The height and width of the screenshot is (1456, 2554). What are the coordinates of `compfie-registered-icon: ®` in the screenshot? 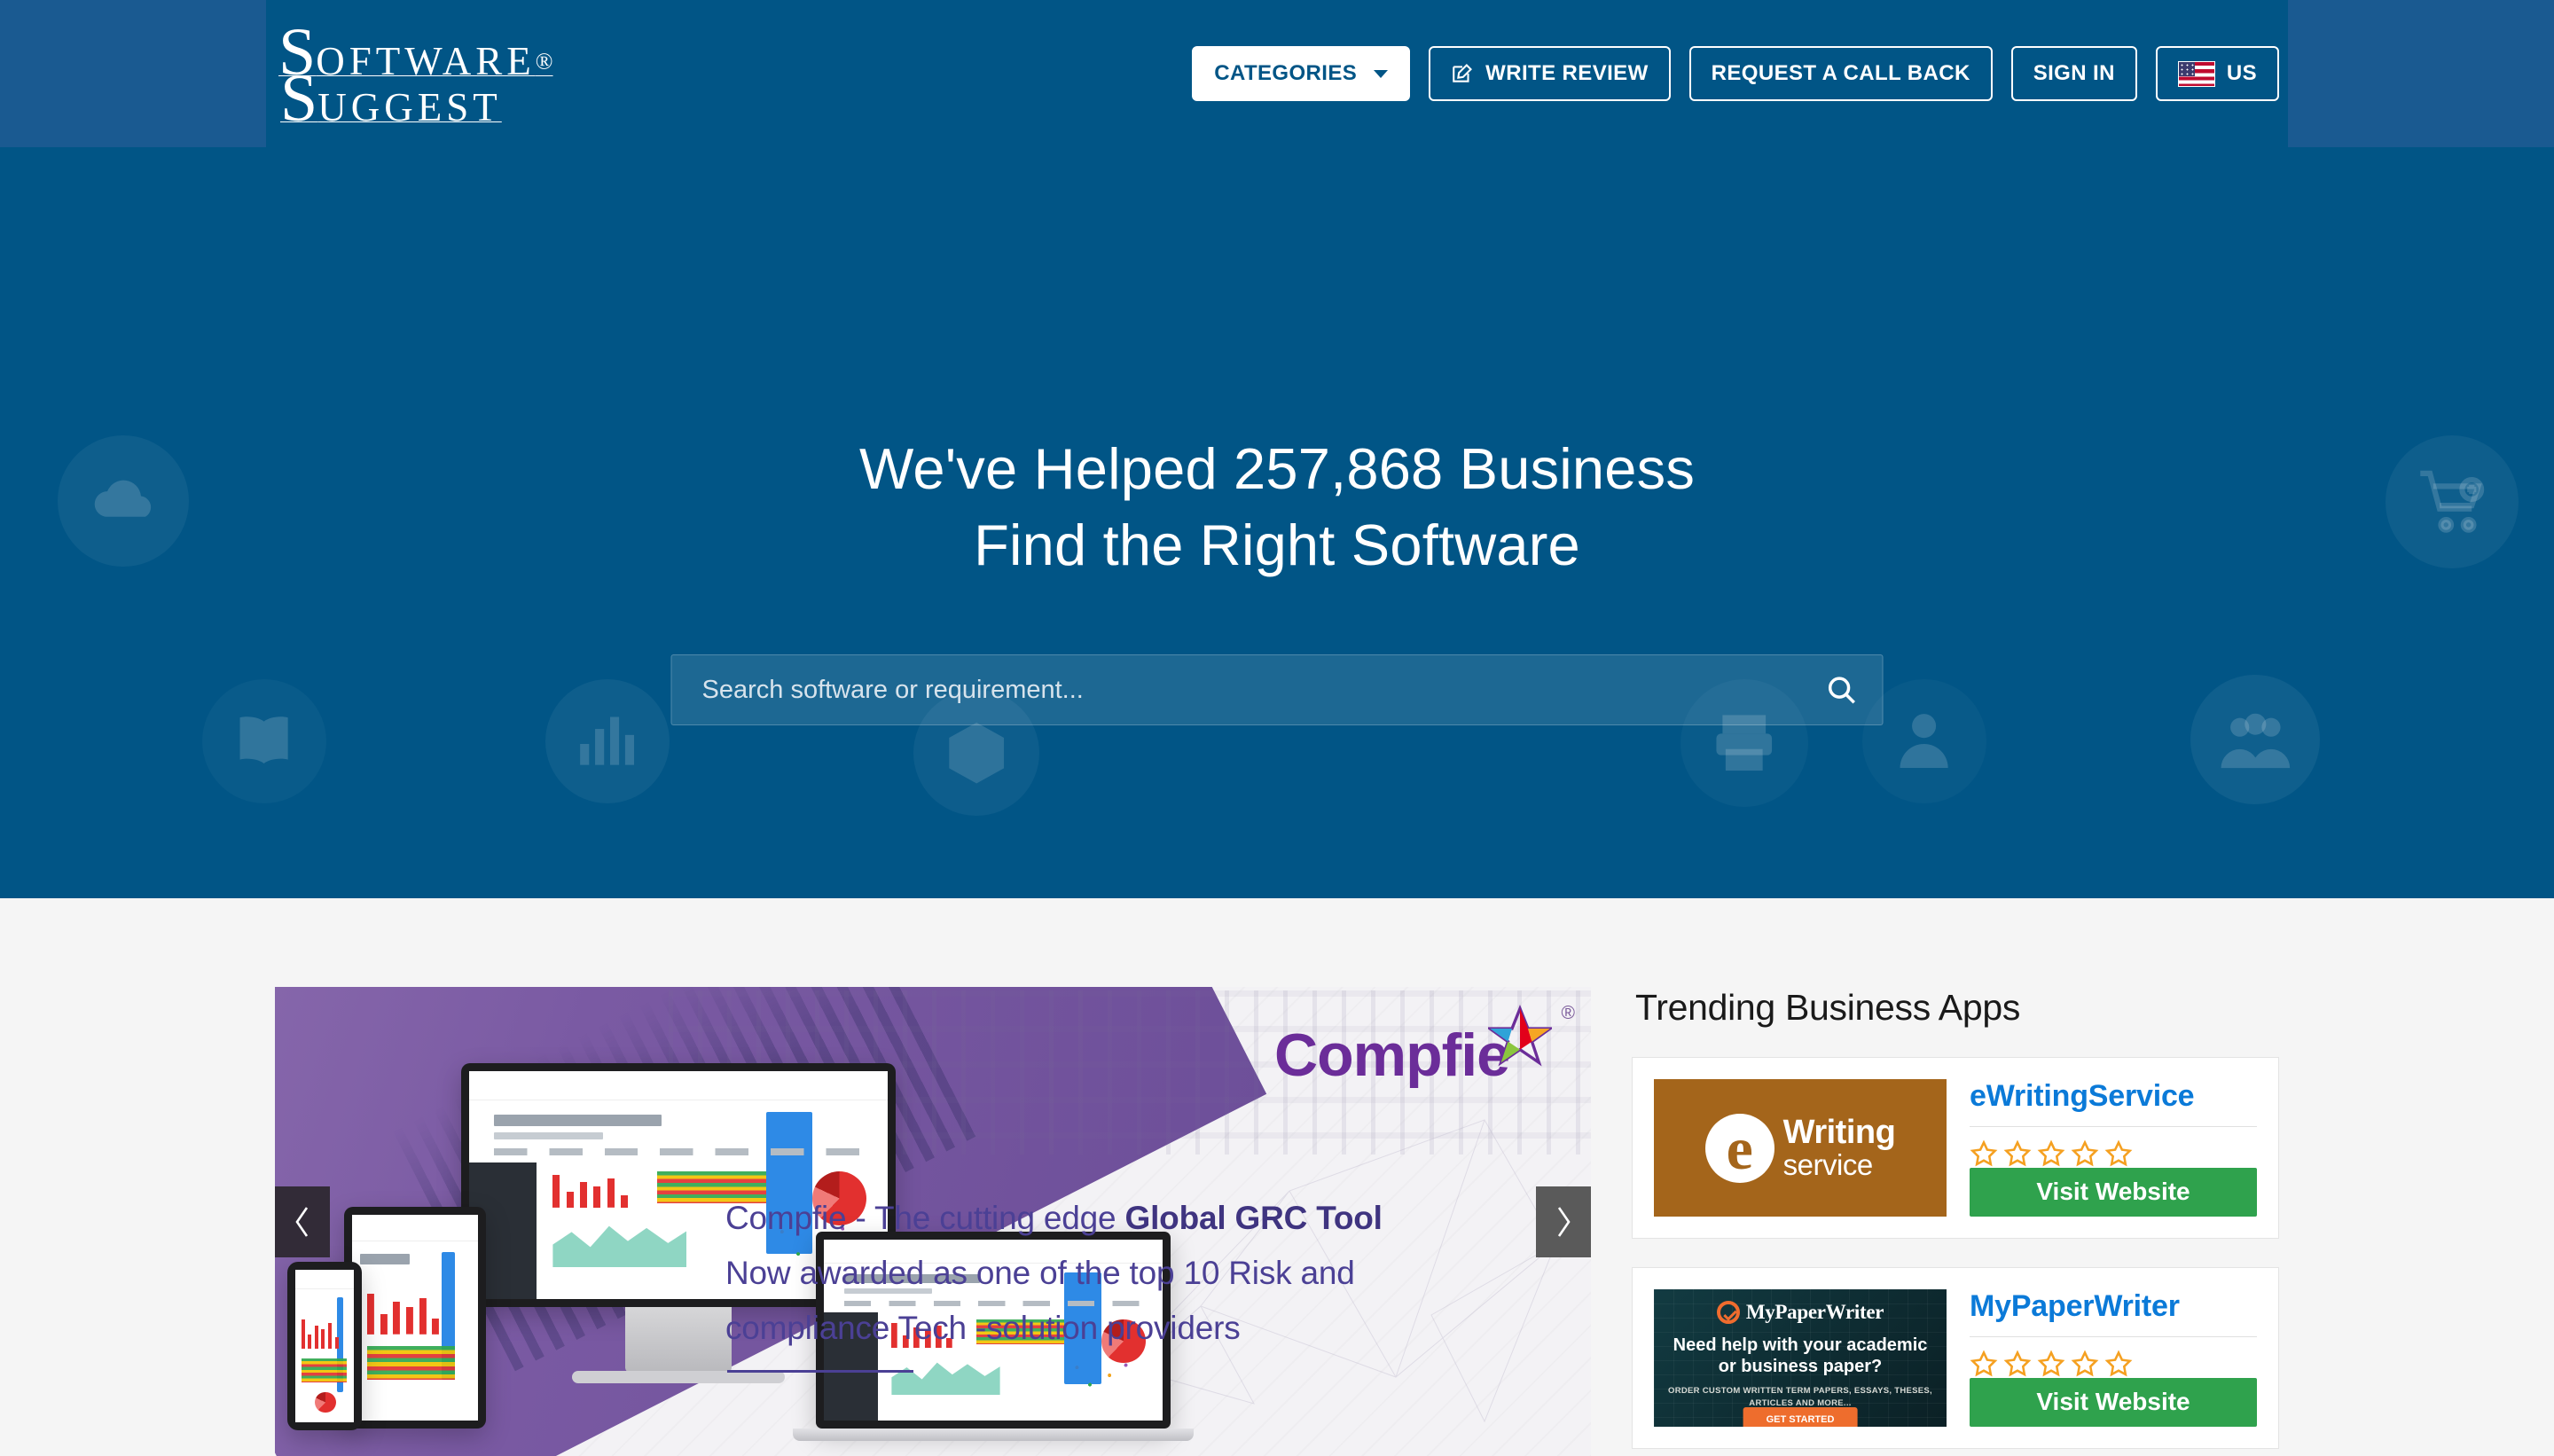 It's located at (1568, 1013).